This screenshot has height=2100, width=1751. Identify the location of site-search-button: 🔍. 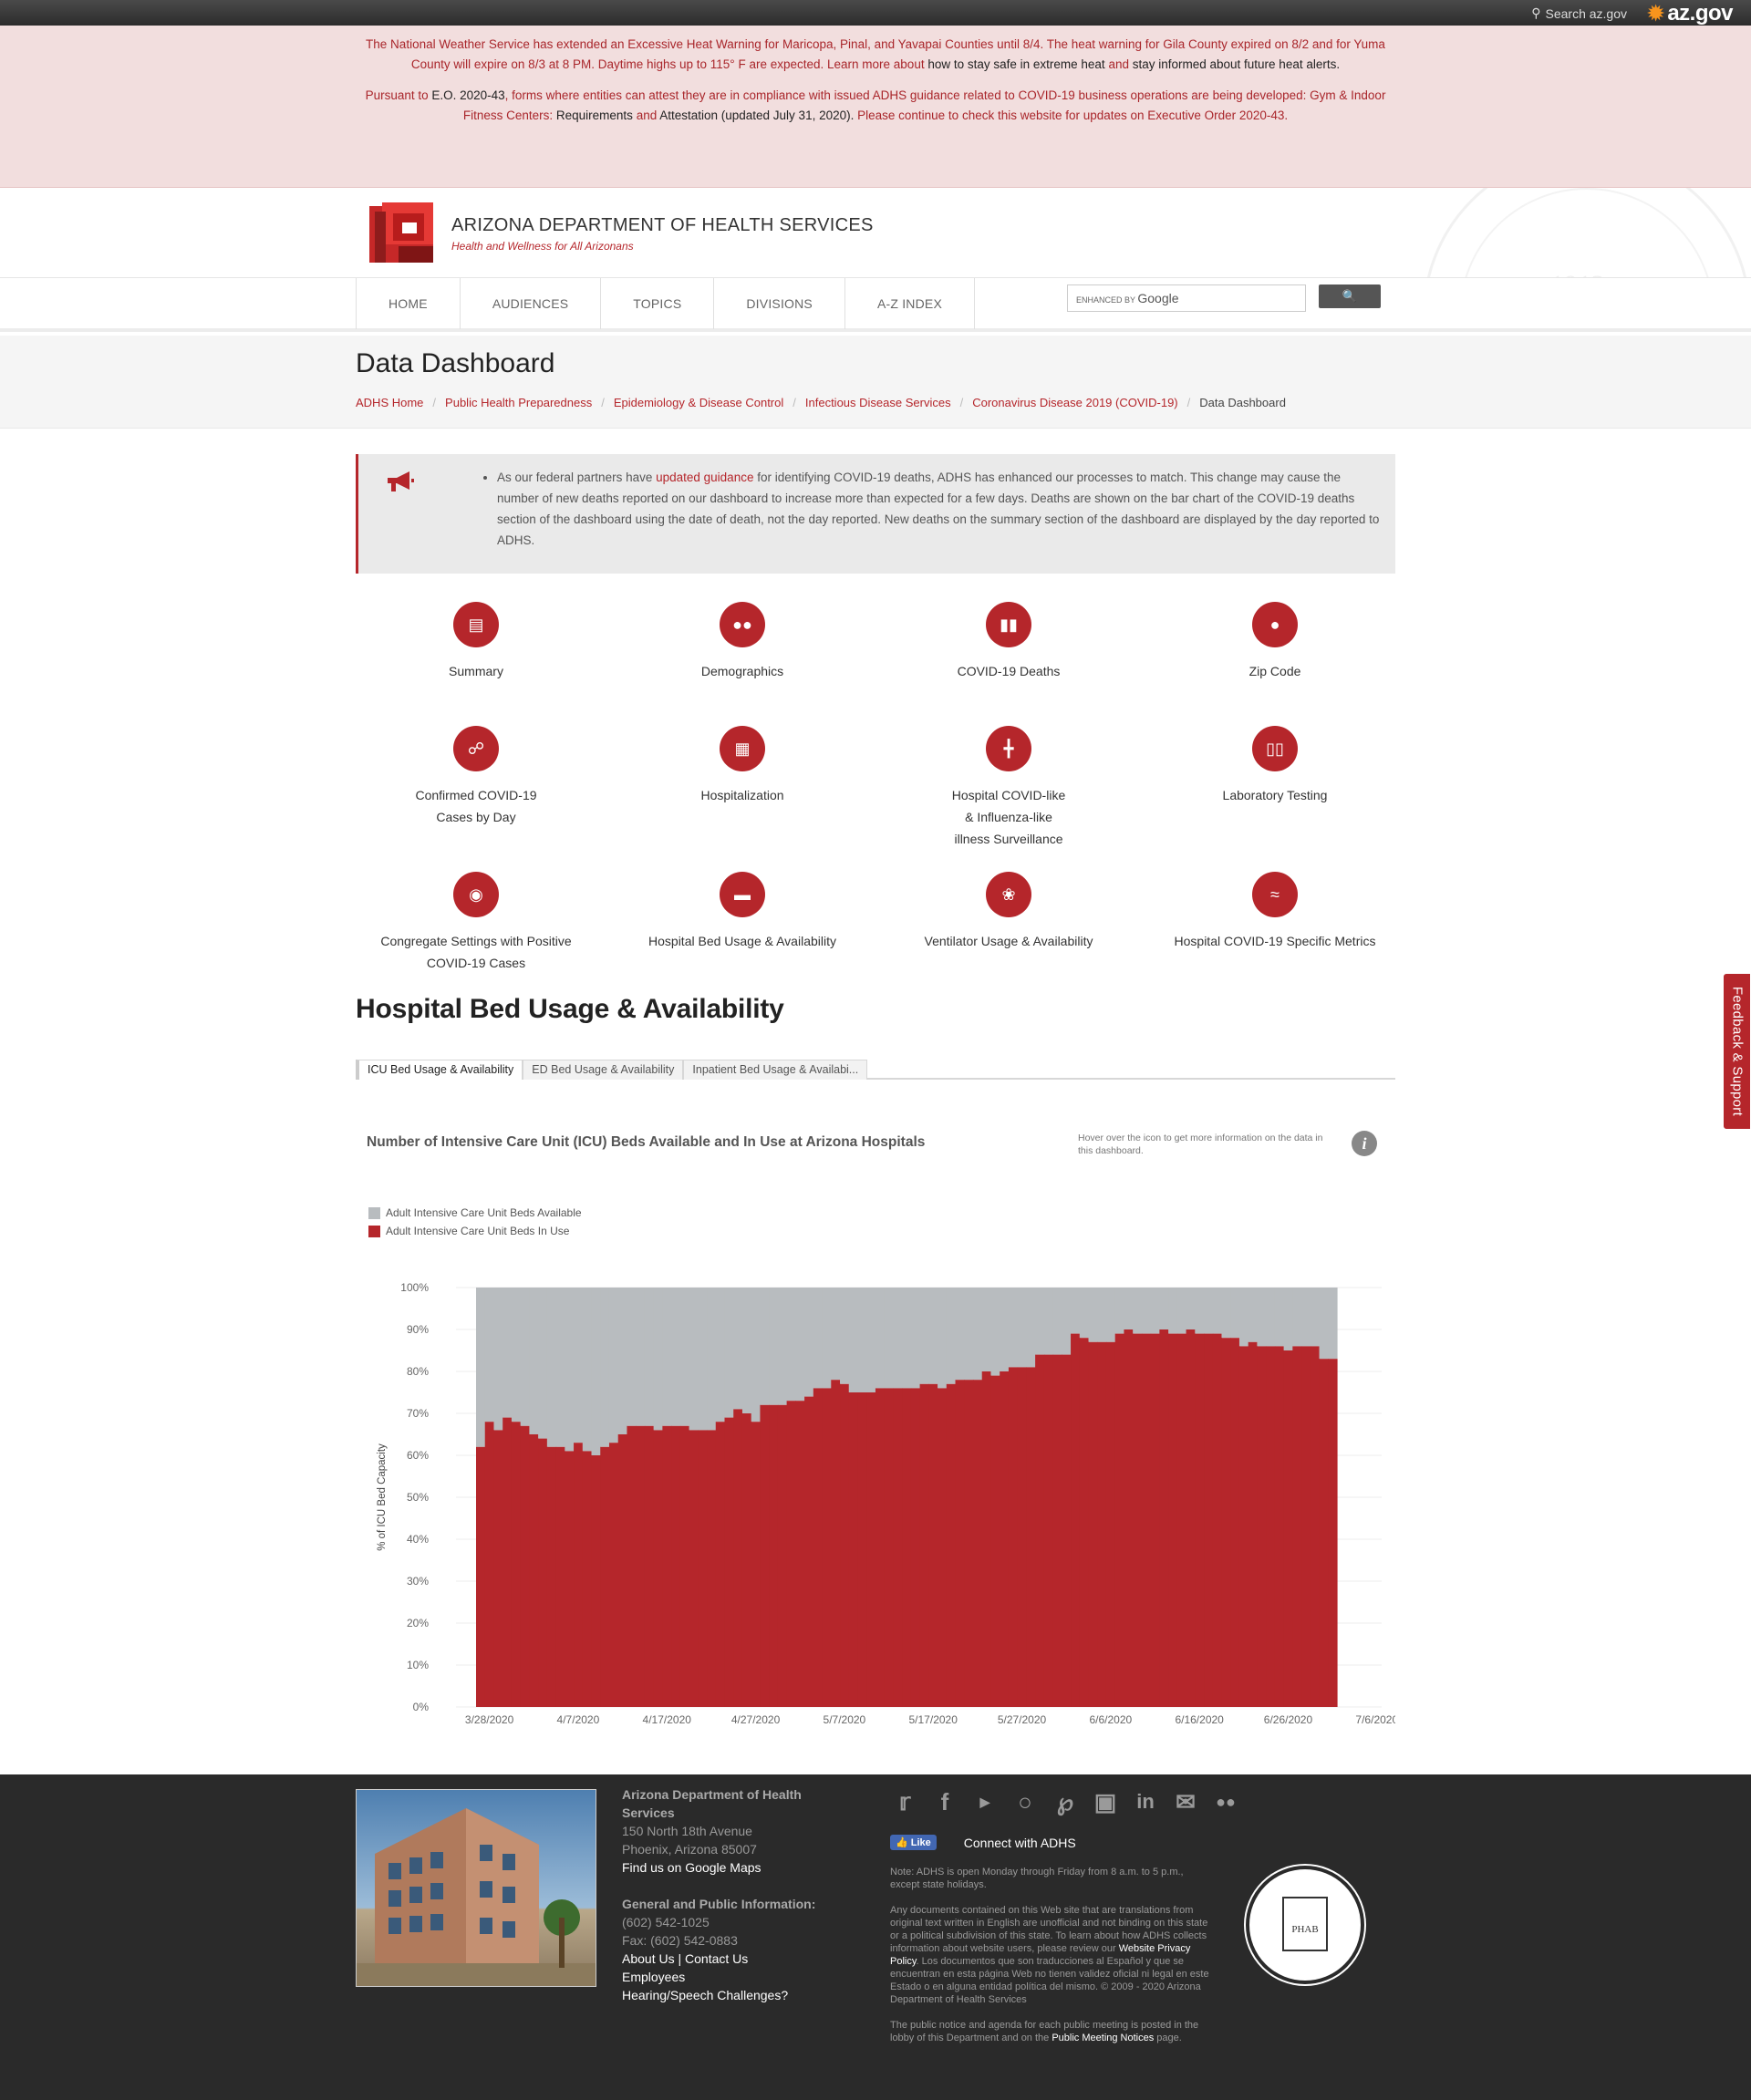
(1350, 296).